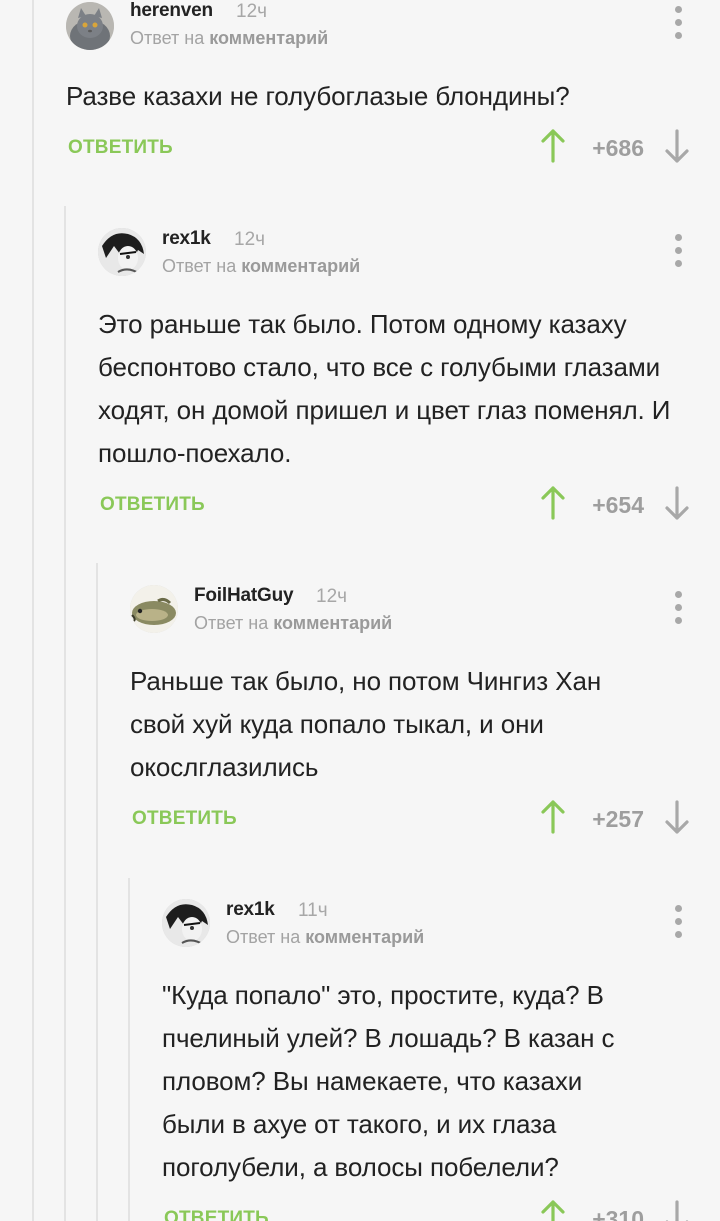 The image size is (720, 1221). I want to click on comment-time: 11ч, so click(313, 910).